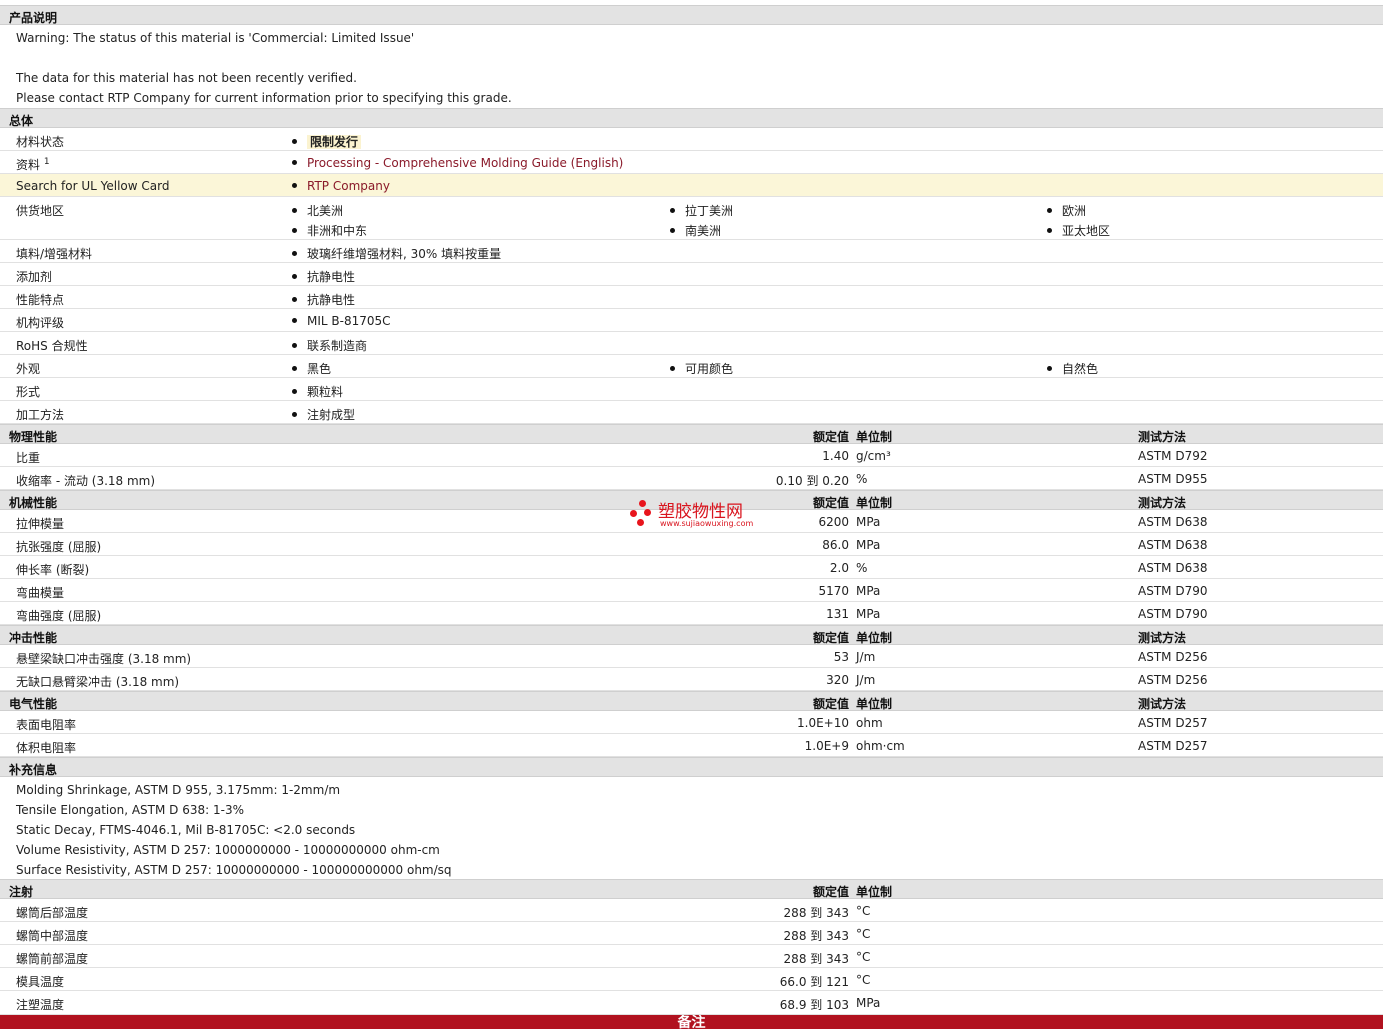 This screenshot has height=1029, width=1383. What do you see at coordinates (331, 415) in the screenshot?
I see `list-item-text: 注射成型` at bounding box center [331, 415].